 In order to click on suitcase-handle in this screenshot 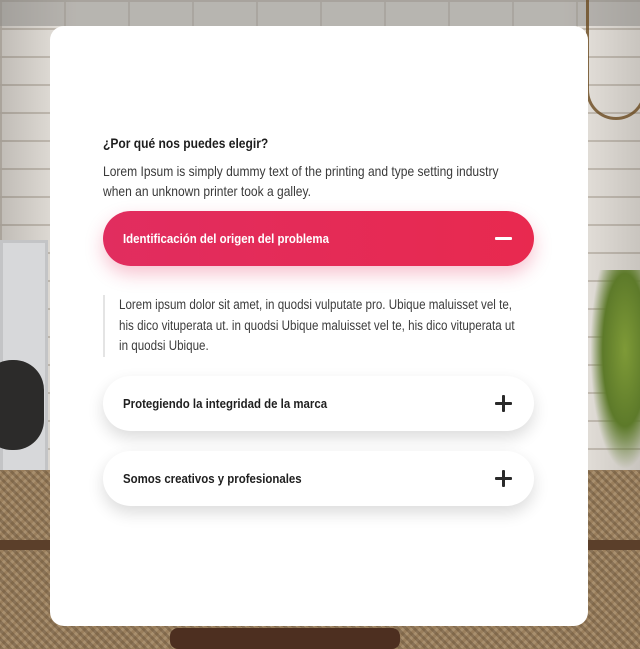, I will do `click(285, 638)`.